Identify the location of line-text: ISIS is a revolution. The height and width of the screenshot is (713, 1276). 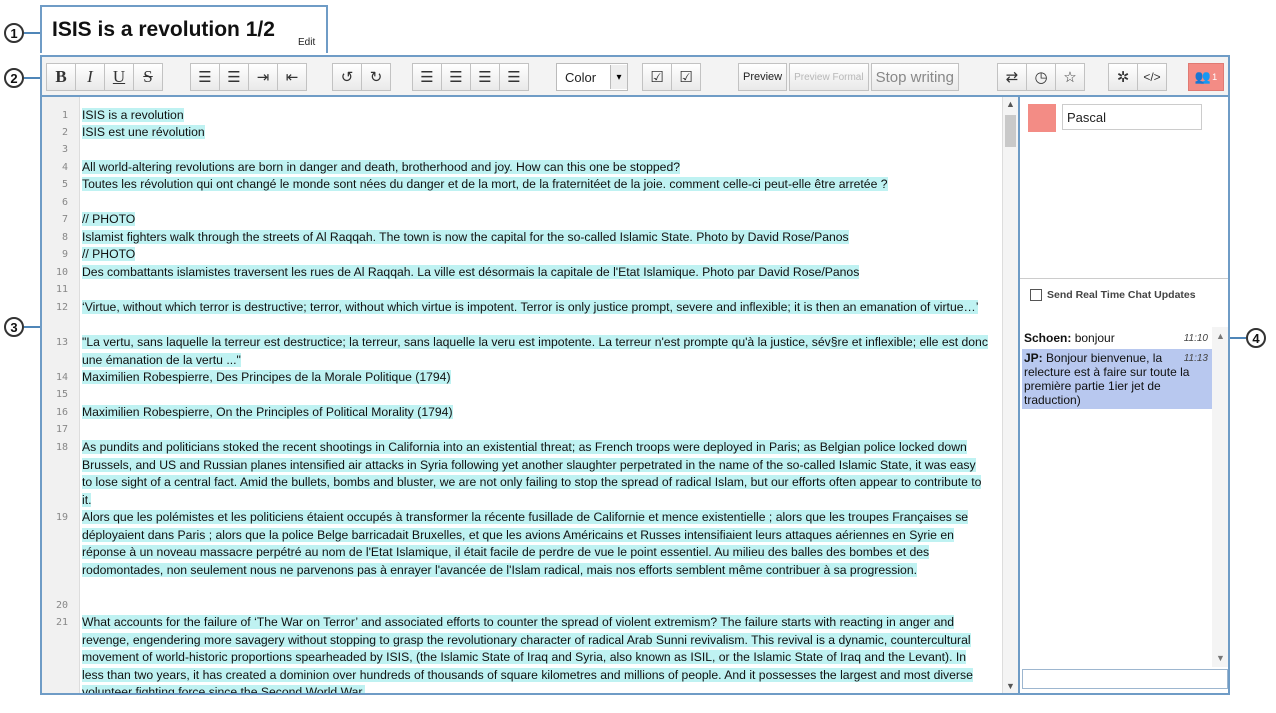
(535, 116).